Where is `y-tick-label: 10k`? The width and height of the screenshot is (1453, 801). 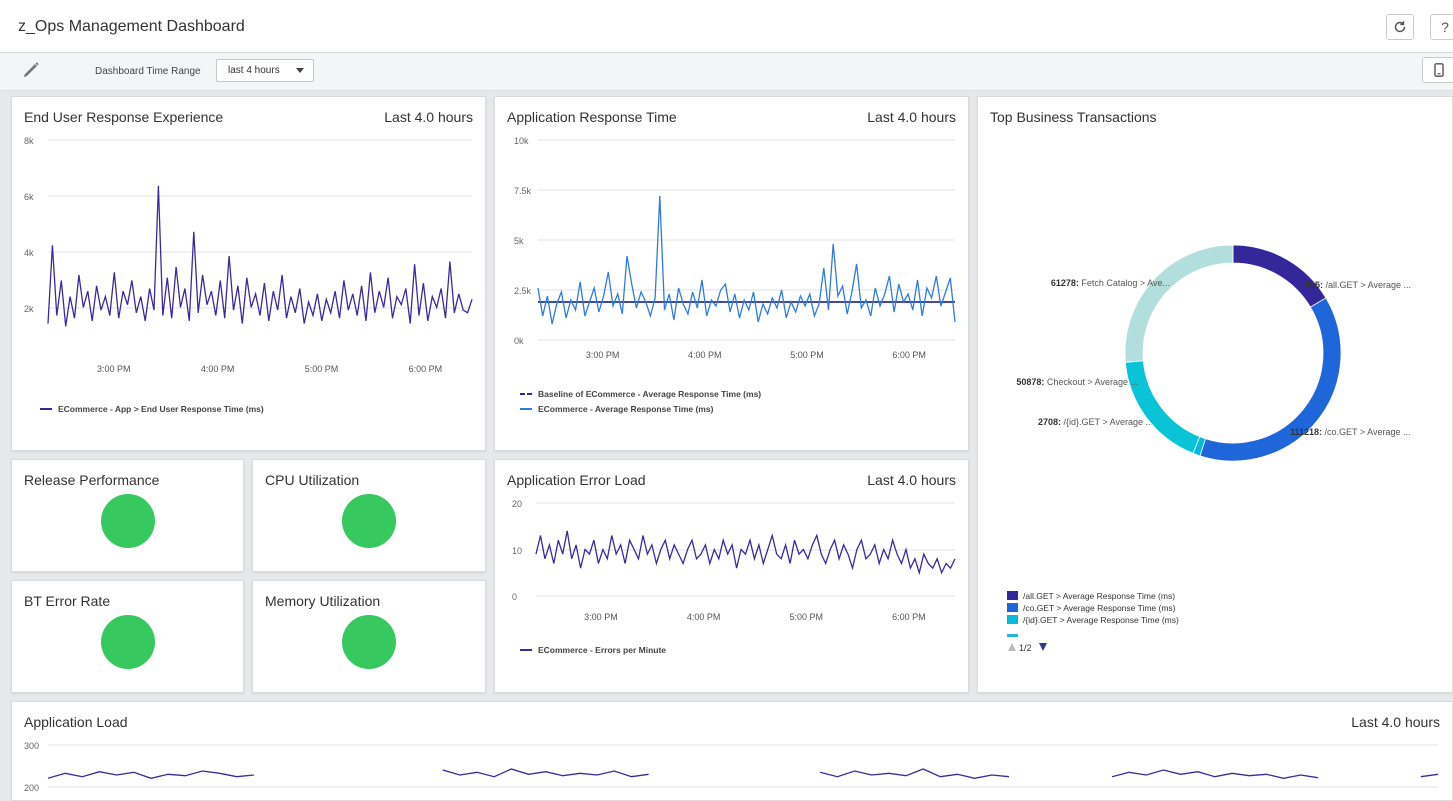
y-tick-label: 10k is located at coordinates (521, 141).